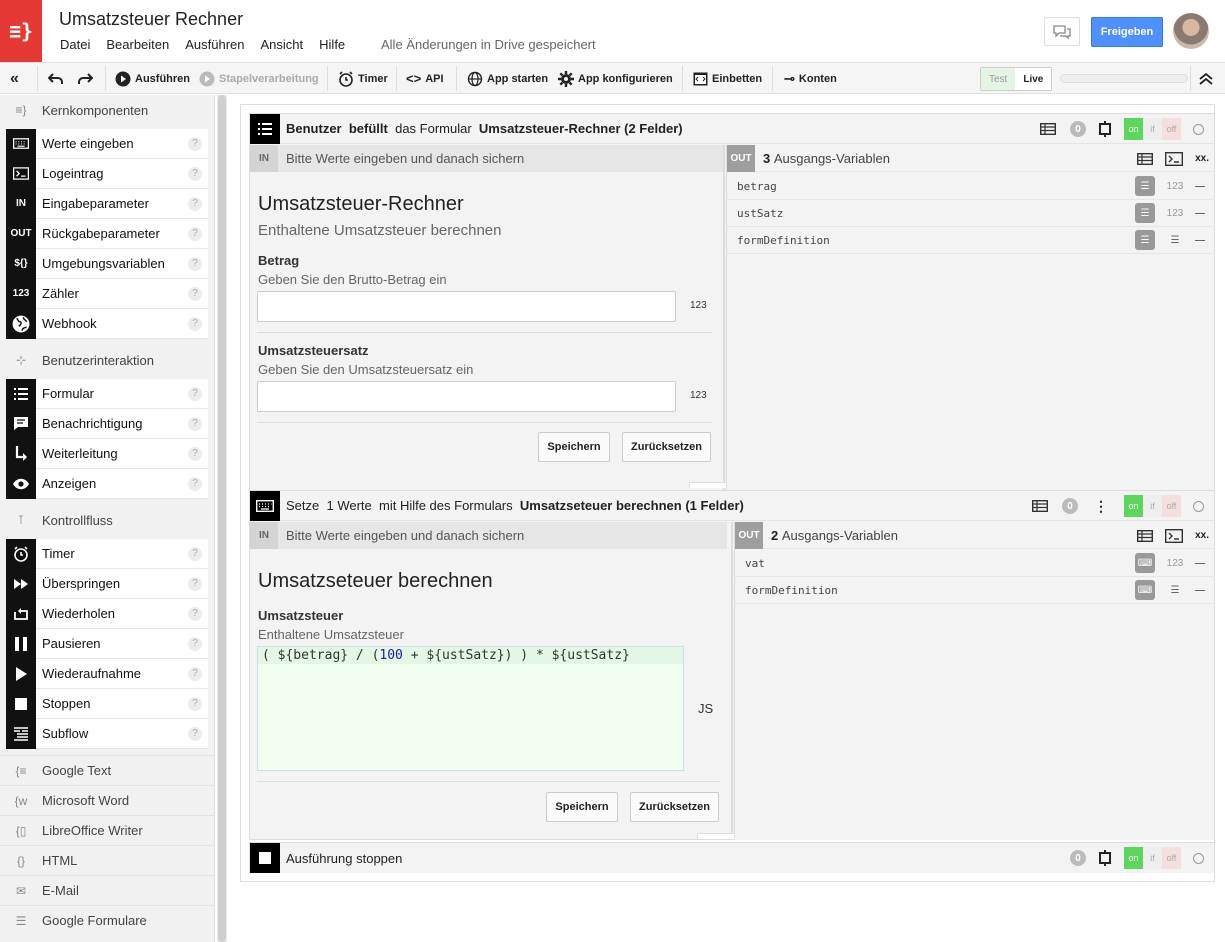  Describe the element at coordinates (1127, 32) in the screenshot. I see `share-button: Freigeben` at that location.